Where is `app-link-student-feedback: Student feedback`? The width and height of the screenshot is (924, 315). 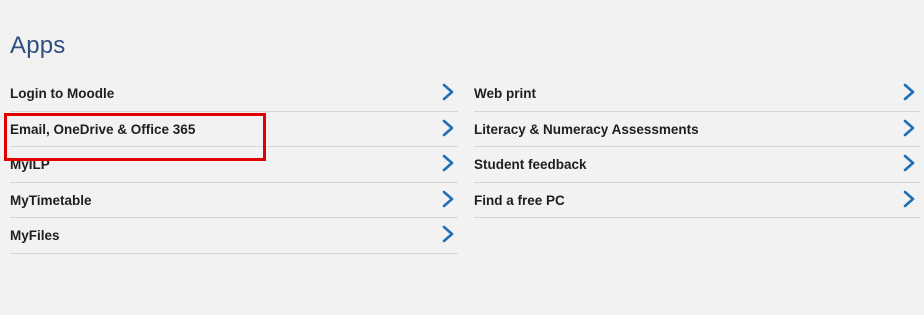 app-link-student-feedback: Student feedback is located at coordinates (697, 165).